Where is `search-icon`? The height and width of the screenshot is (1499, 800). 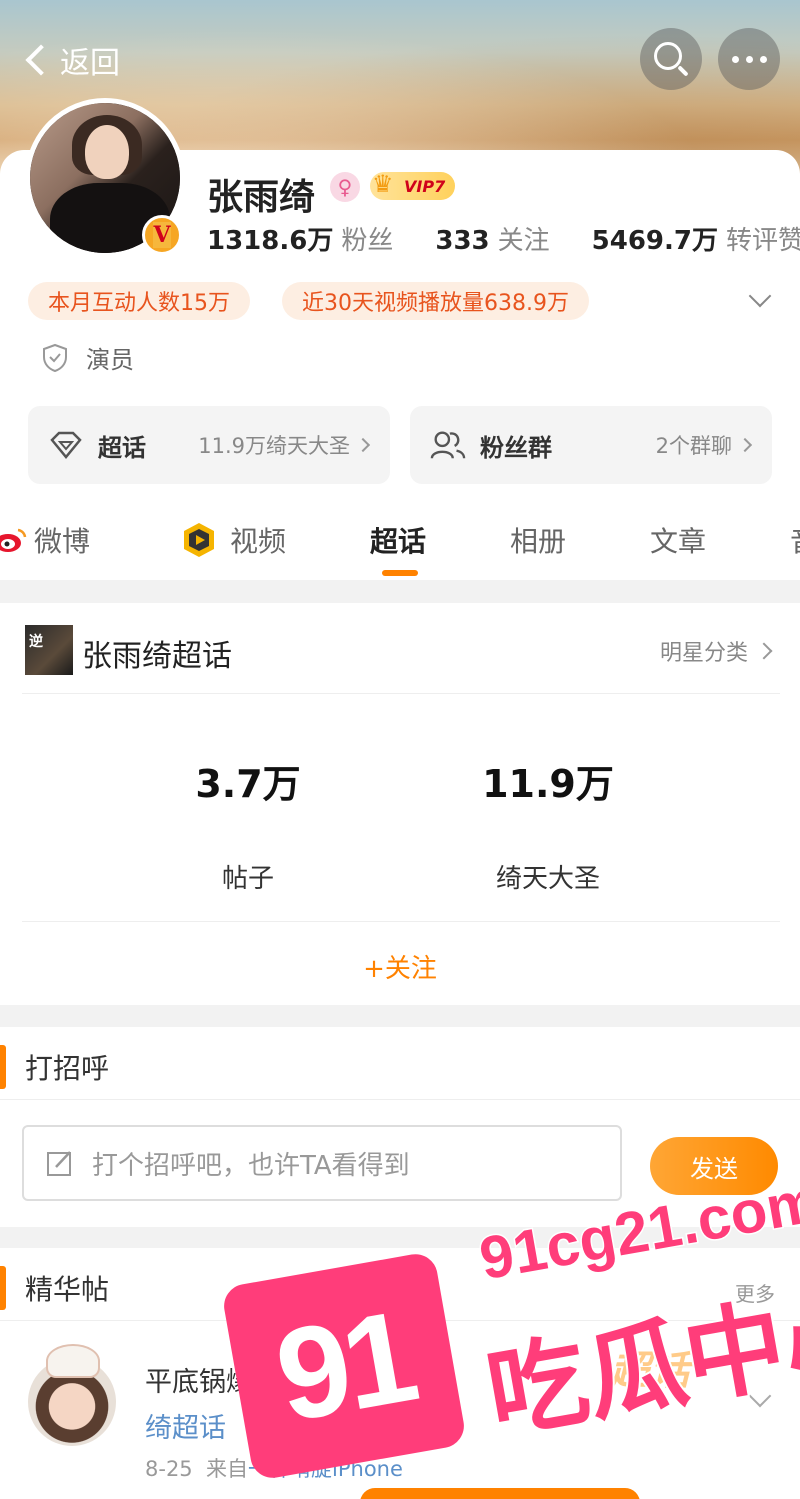
search-icon is located at coordinates (668, 56).